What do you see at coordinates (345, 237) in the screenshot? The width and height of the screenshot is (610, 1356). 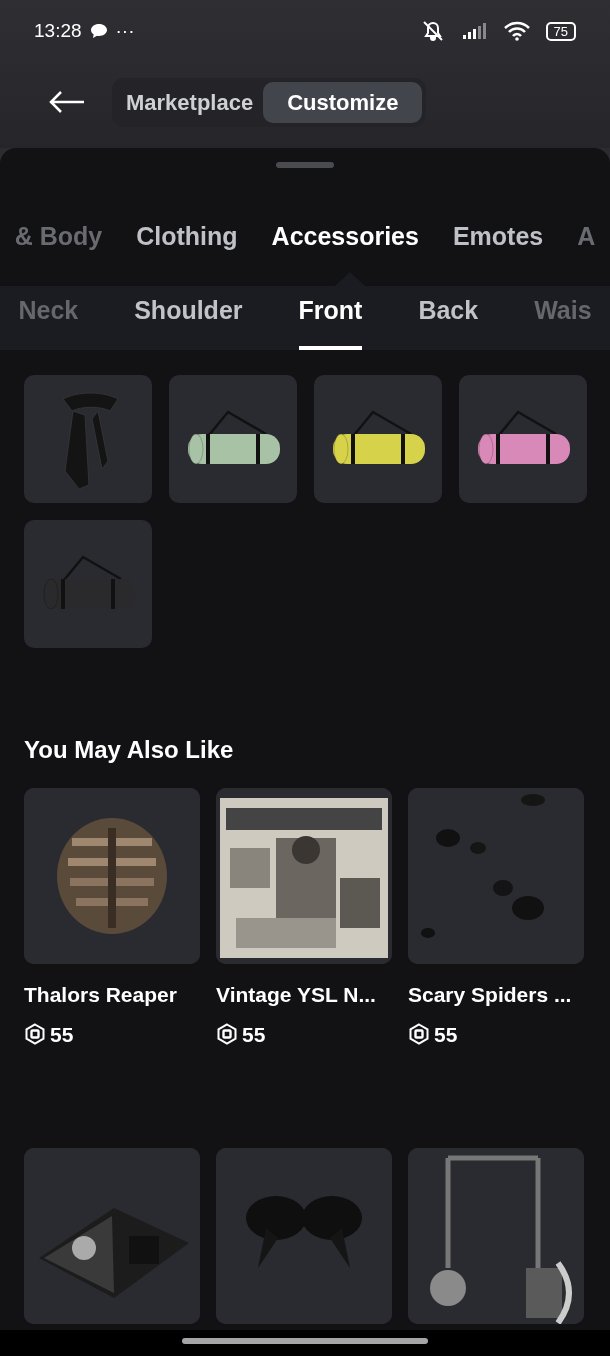 I see `category-tab: Accessories` at bounding box center [345, 237].